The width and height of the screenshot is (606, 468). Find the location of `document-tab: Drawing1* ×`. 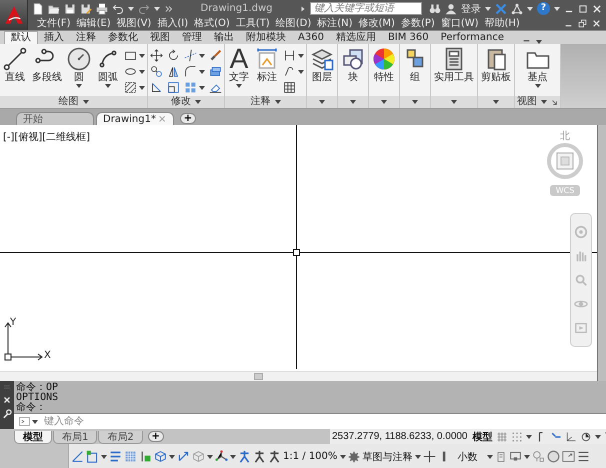

document-tab: Drawing1* × is located at coordinates (135, 118).